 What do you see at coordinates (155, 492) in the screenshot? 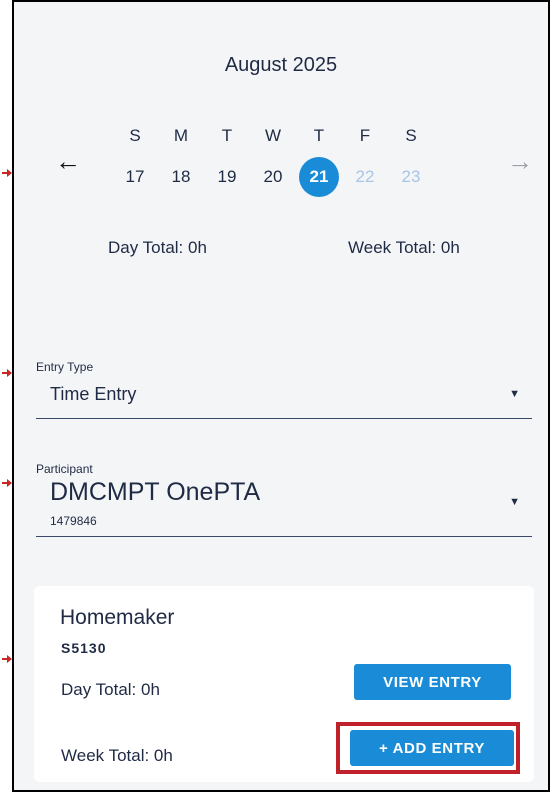
I see `participant-value: DMCMPT OnePTA` at bounding box center [155, 492].